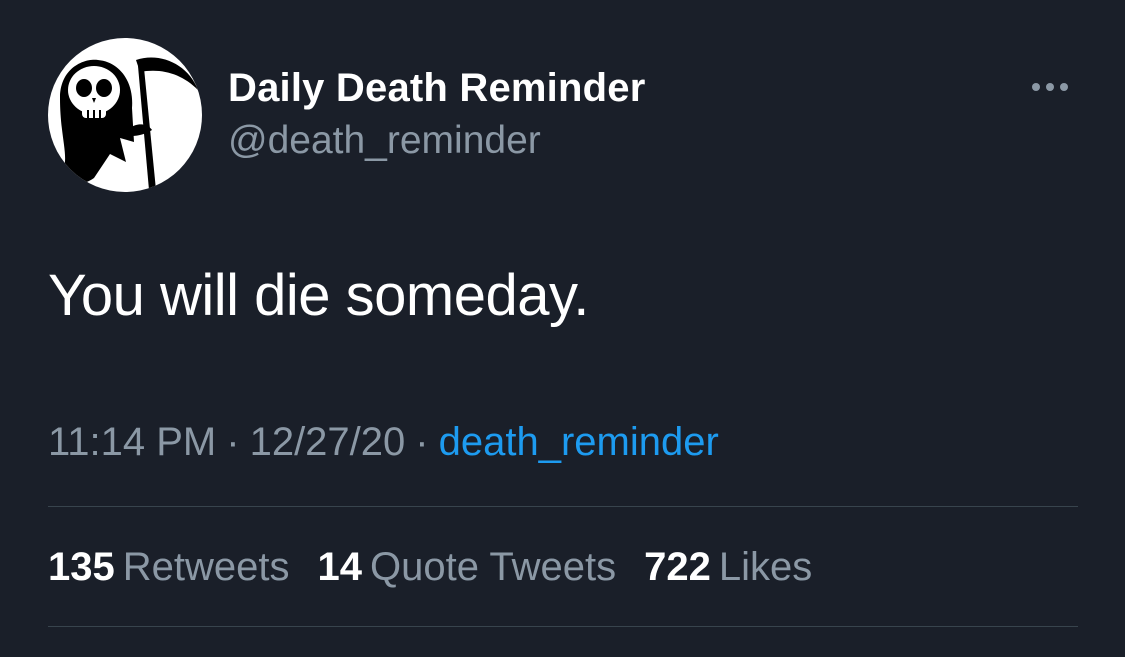 The height and width of the screenshot is (657, 1125). Describe the element at coordinates (132, 442) in the screenshot. I see `tweet-time: 11:14 PM` at that location.